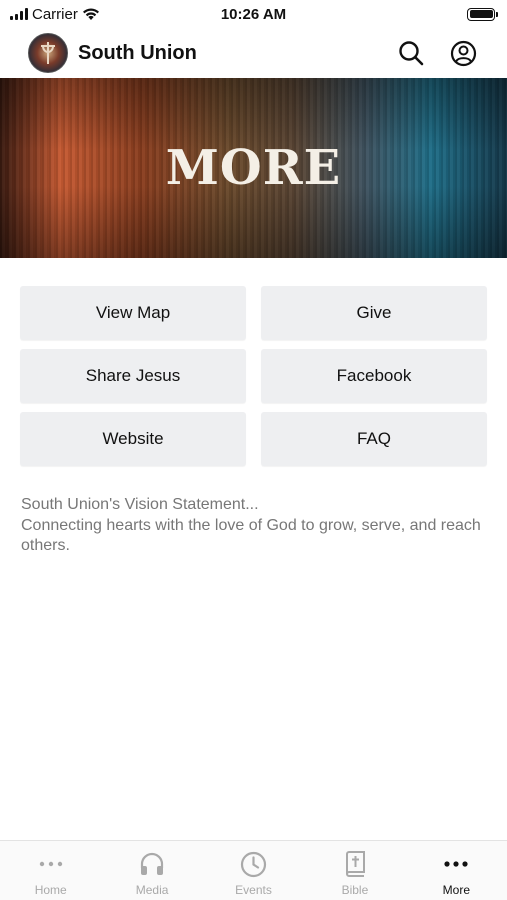  Describe the element at coordinates (253, 864) in the screenshot. I see `clock-icon` at that location.